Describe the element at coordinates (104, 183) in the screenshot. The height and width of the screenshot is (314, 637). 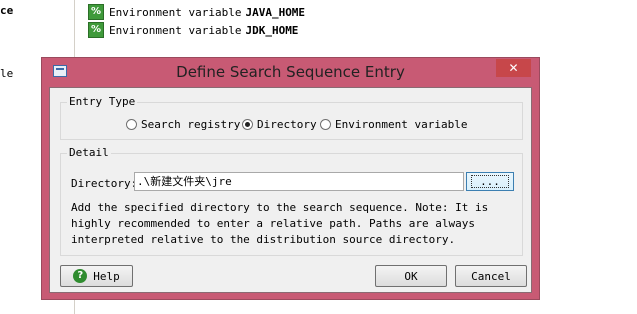
I see `directory-label: Directory:` at that location.